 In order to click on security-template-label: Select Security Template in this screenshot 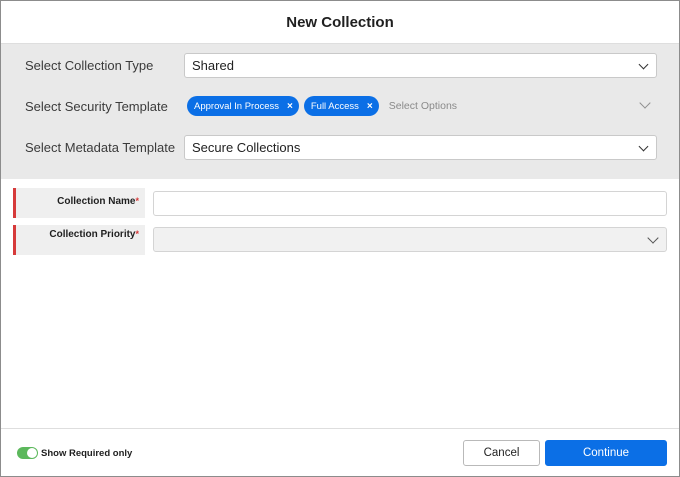, I will do `click(96, 106)`.